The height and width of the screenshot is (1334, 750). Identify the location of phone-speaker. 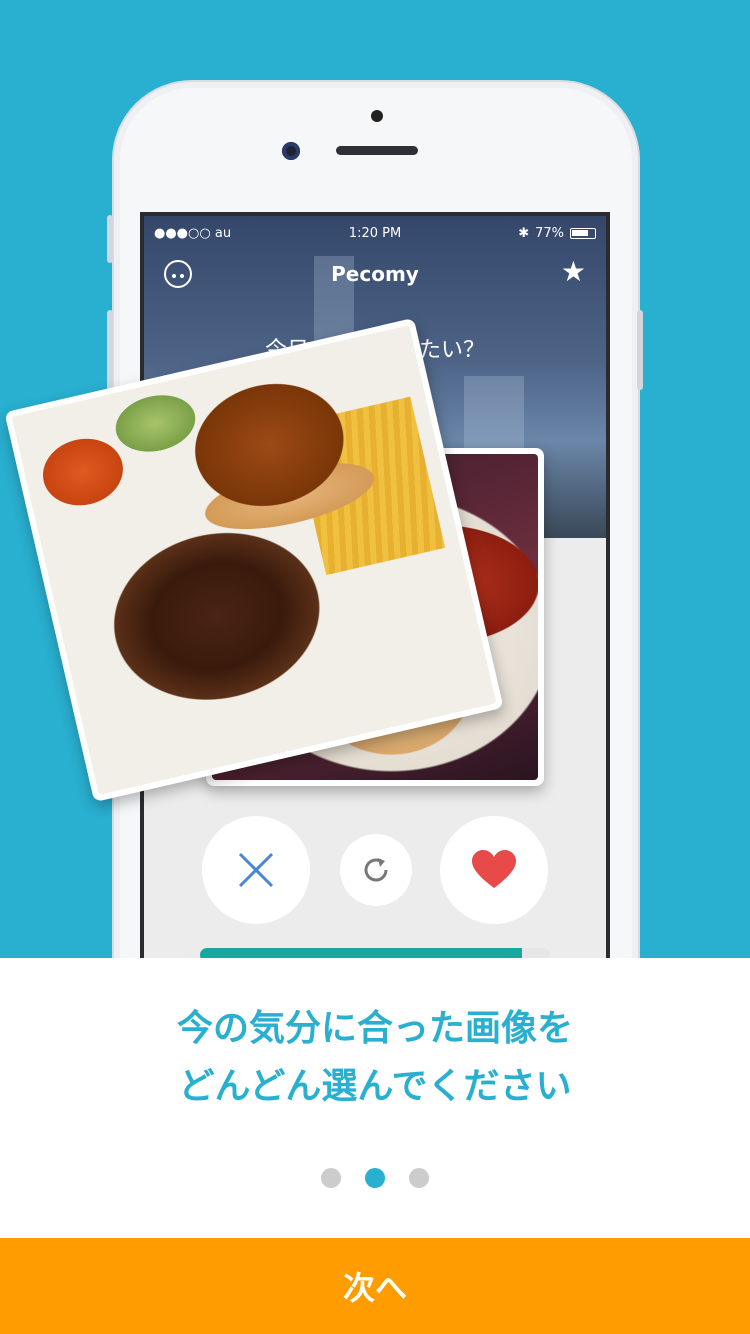
(377, 150).